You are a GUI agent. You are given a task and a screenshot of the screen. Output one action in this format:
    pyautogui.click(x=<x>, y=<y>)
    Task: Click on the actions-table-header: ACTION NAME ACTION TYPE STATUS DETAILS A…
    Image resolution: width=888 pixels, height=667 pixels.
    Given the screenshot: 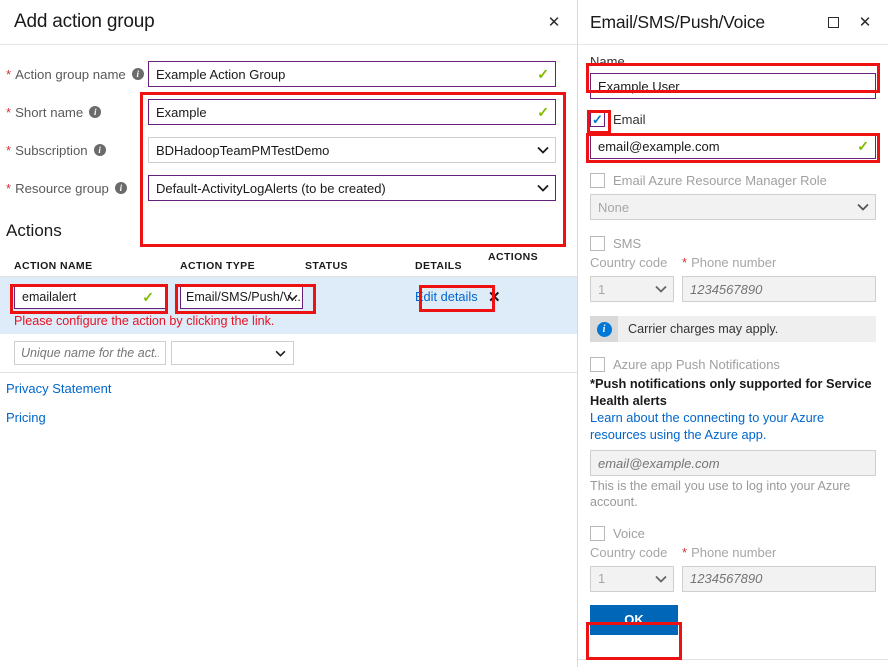 What is the action you would take?
    pyautogui.click(x=288, y=264)
    